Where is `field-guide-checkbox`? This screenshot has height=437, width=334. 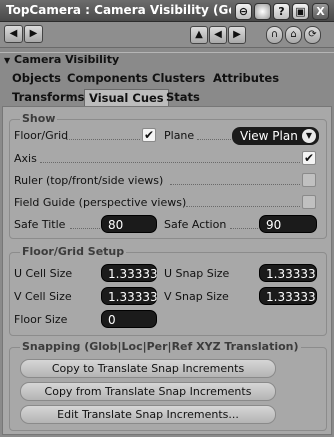 field-guide-checkbox is located at coordinates (309, 202).